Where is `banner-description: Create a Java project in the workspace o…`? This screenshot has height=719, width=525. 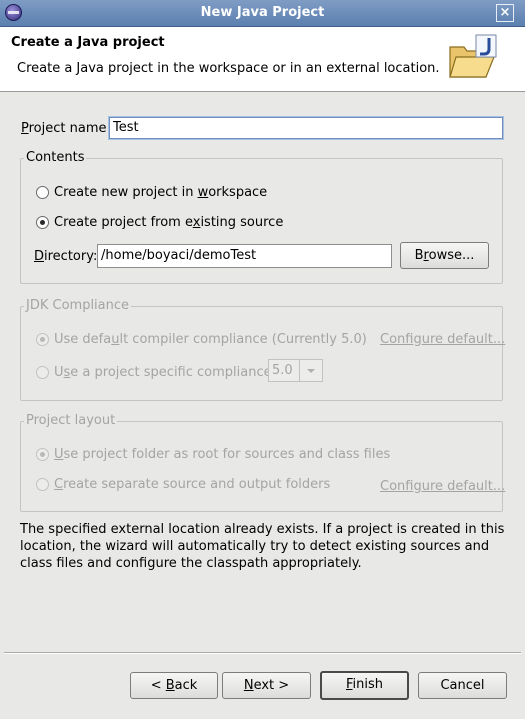 banner-description: Create a Java project in the workspace o… is located at coordinates (228, 68).